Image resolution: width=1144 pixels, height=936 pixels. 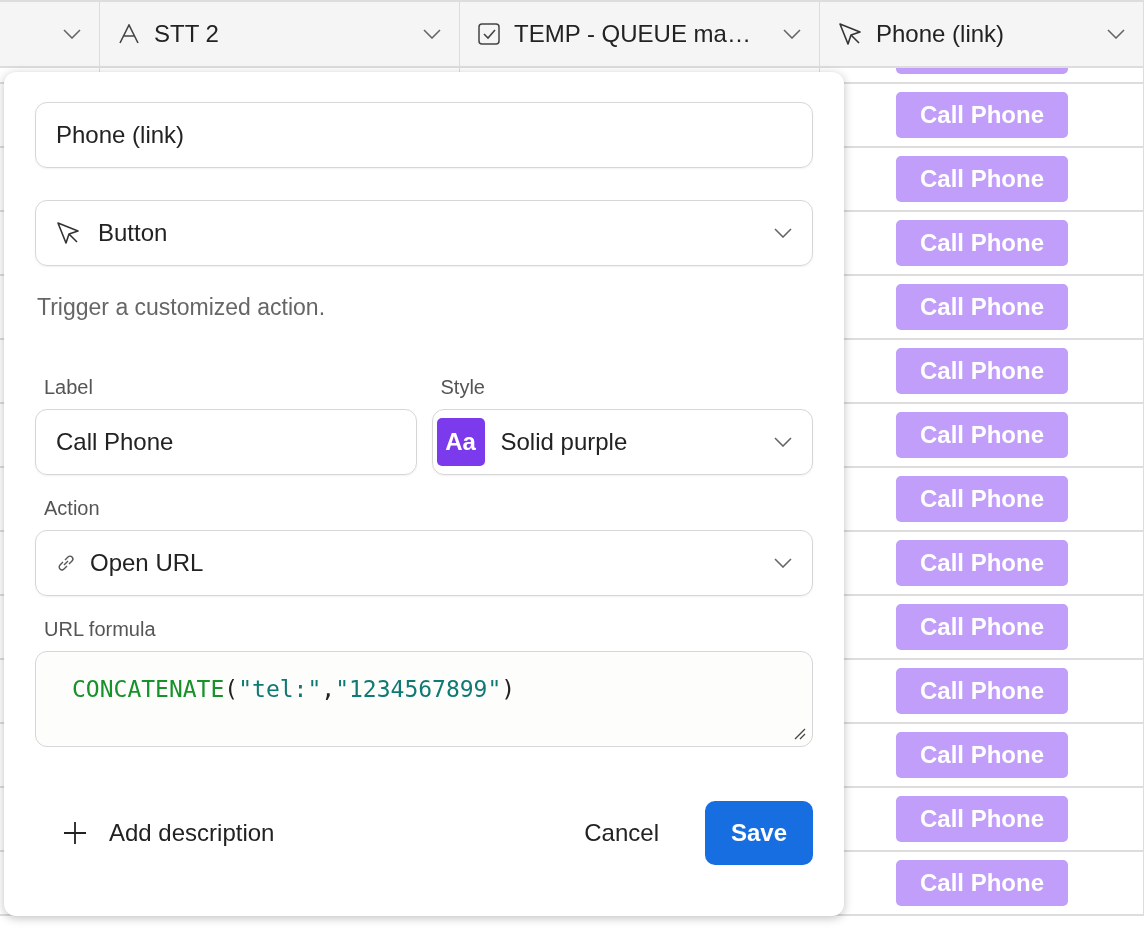 What do you see at coordinates (759, 833) in the screenshot?
I see `save-button: Save` at bounding box center [759, 833].